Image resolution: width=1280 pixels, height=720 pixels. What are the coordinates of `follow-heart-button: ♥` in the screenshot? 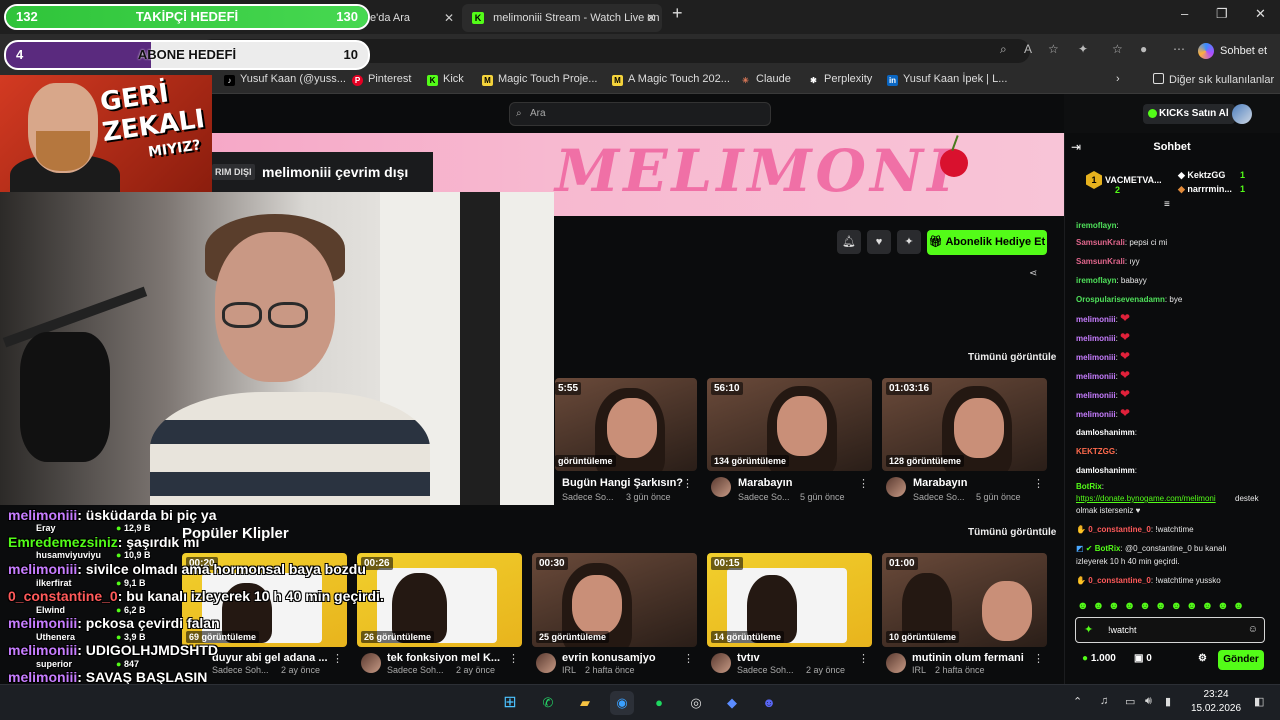 It's located at (879, 242).